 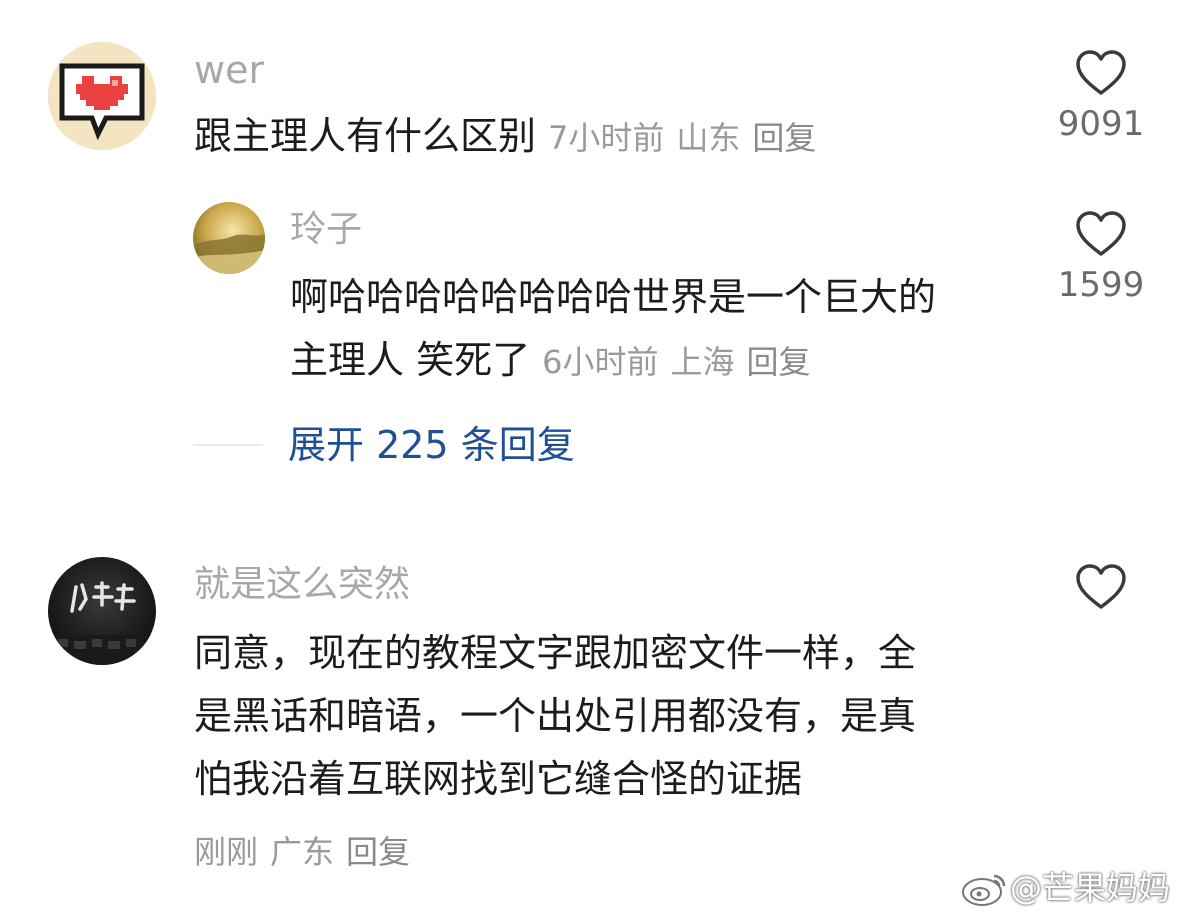 What do you see at coordinates (613, 297) in the screenshot?
I see `reply-body-line-1: 啊哈哈哈哈哈哈哈哈世界是一个巨大的` at bounding box center [613, 297].